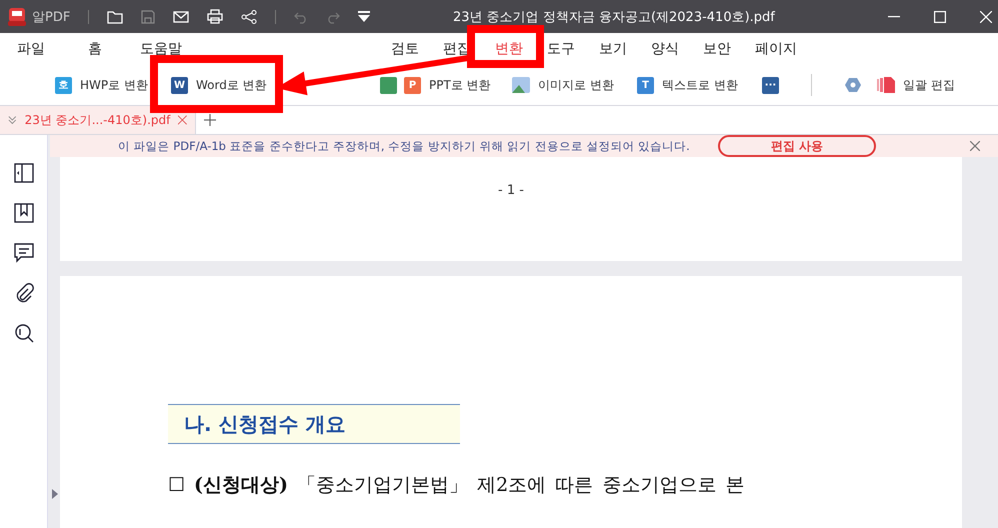 The image size is (998, 528). I want to click on convert-button: 일괄 편집, so click(916, 85).